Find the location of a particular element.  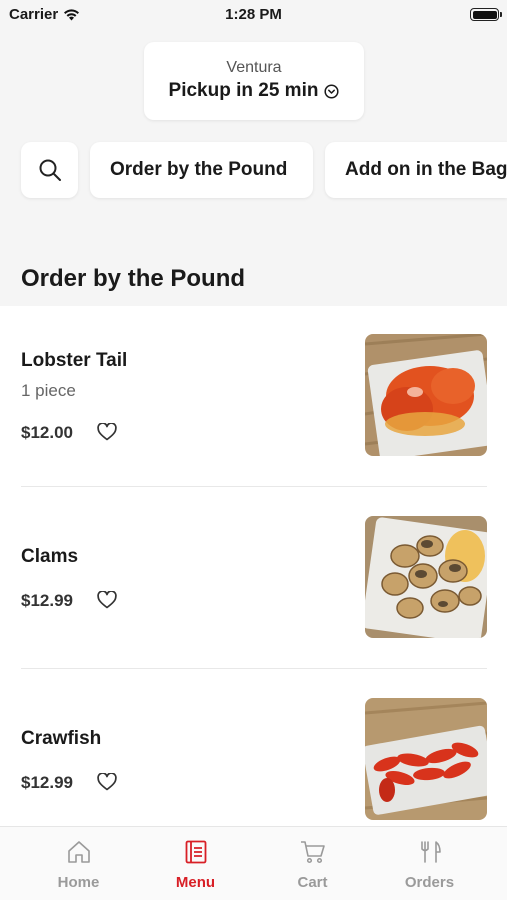

bottom-tab-bar: Home Menu Cart Orders is located at coordinates (253, 863).